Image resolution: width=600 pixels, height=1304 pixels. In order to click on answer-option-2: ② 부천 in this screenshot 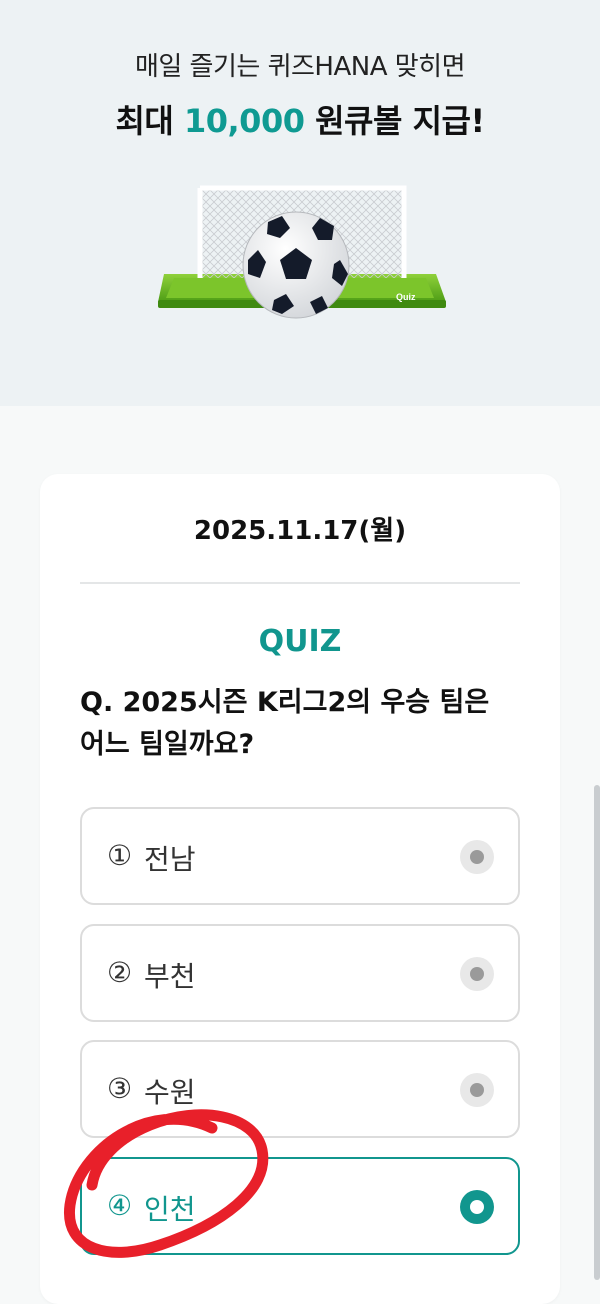, I will do `click(300, 973)`.